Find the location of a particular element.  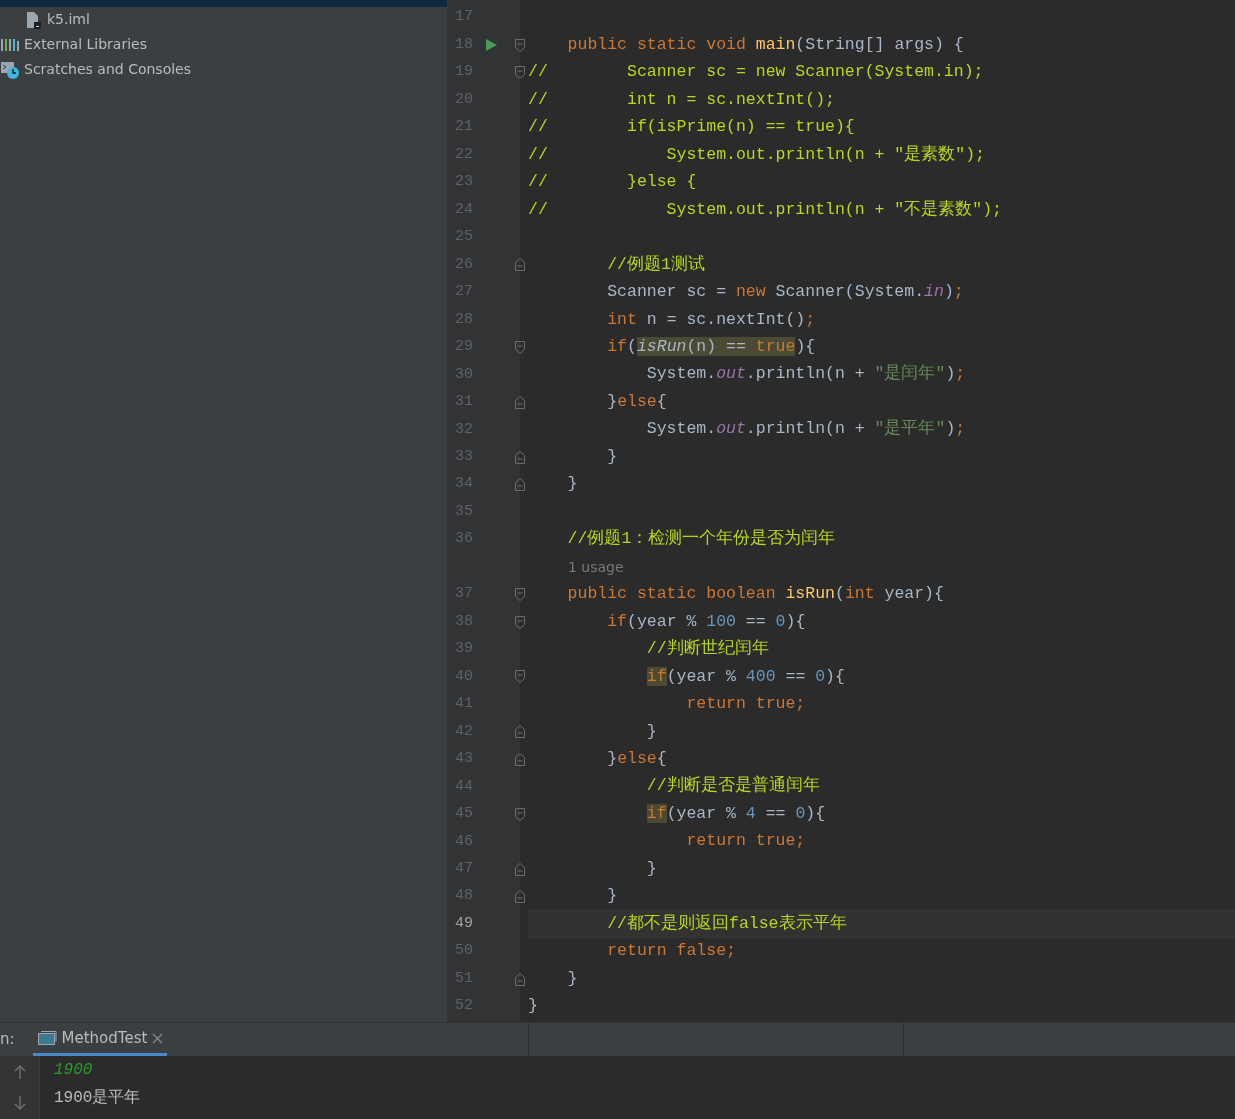

up-arrow-icon is located at coordinates (19, 1071).